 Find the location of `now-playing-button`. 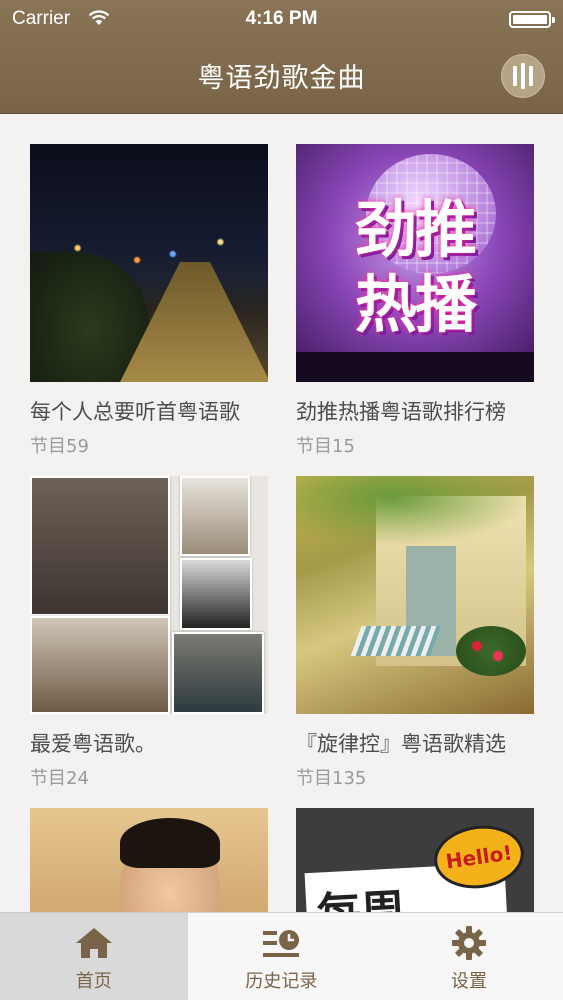

now-playing-button is located at coordinates (523, 76).